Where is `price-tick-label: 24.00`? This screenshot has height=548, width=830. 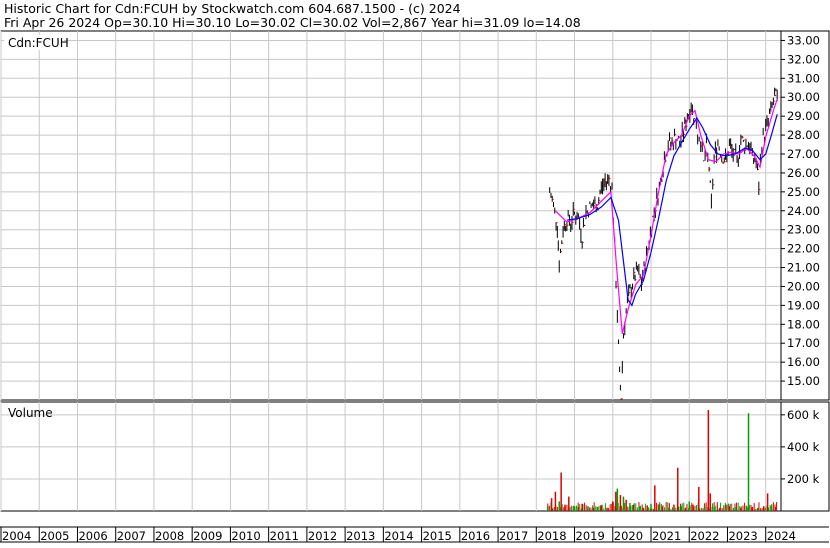
price-tick-label: 24.00 is located at coordinates (803, 211).